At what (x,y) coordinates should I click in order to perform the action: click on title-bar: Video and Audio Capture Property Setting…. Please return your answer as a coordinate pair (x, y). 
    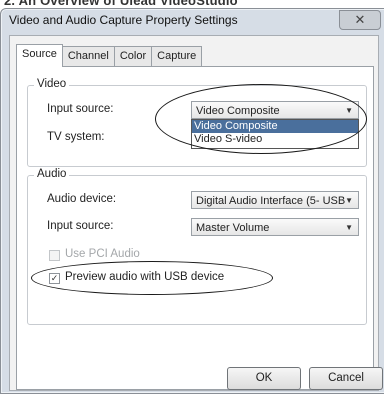
    Looking at the image, I should click on (192, 20).